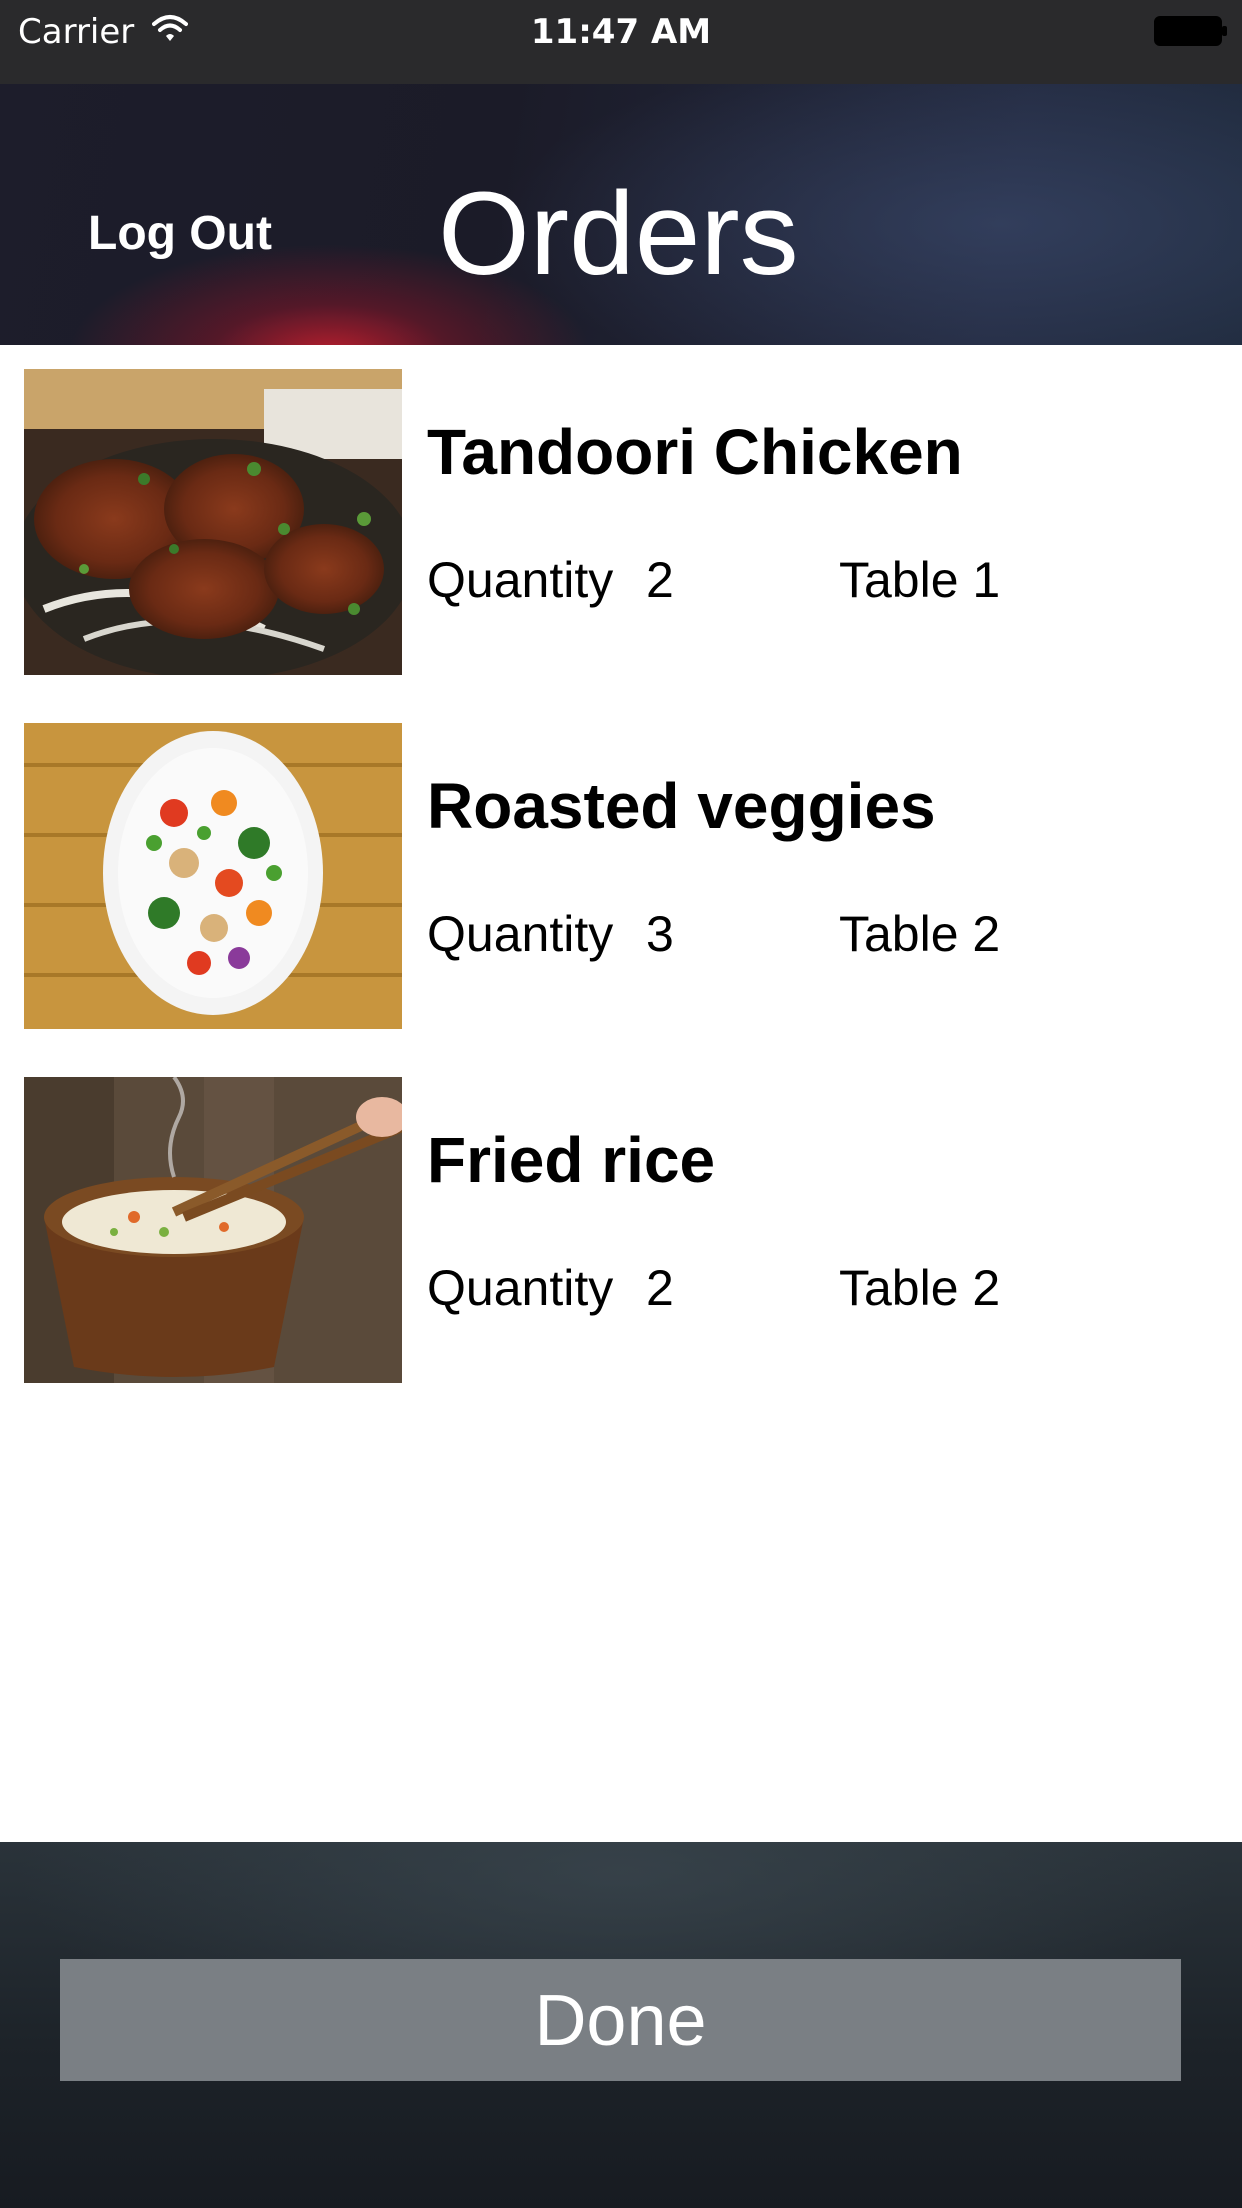 Image resolution: width=1242 pixels, height=2208 pixels. What do you see at coordinates (213, 522) in the screenshot?
I see `tandoori-chicken-photo` at bounding box center [213, 522].